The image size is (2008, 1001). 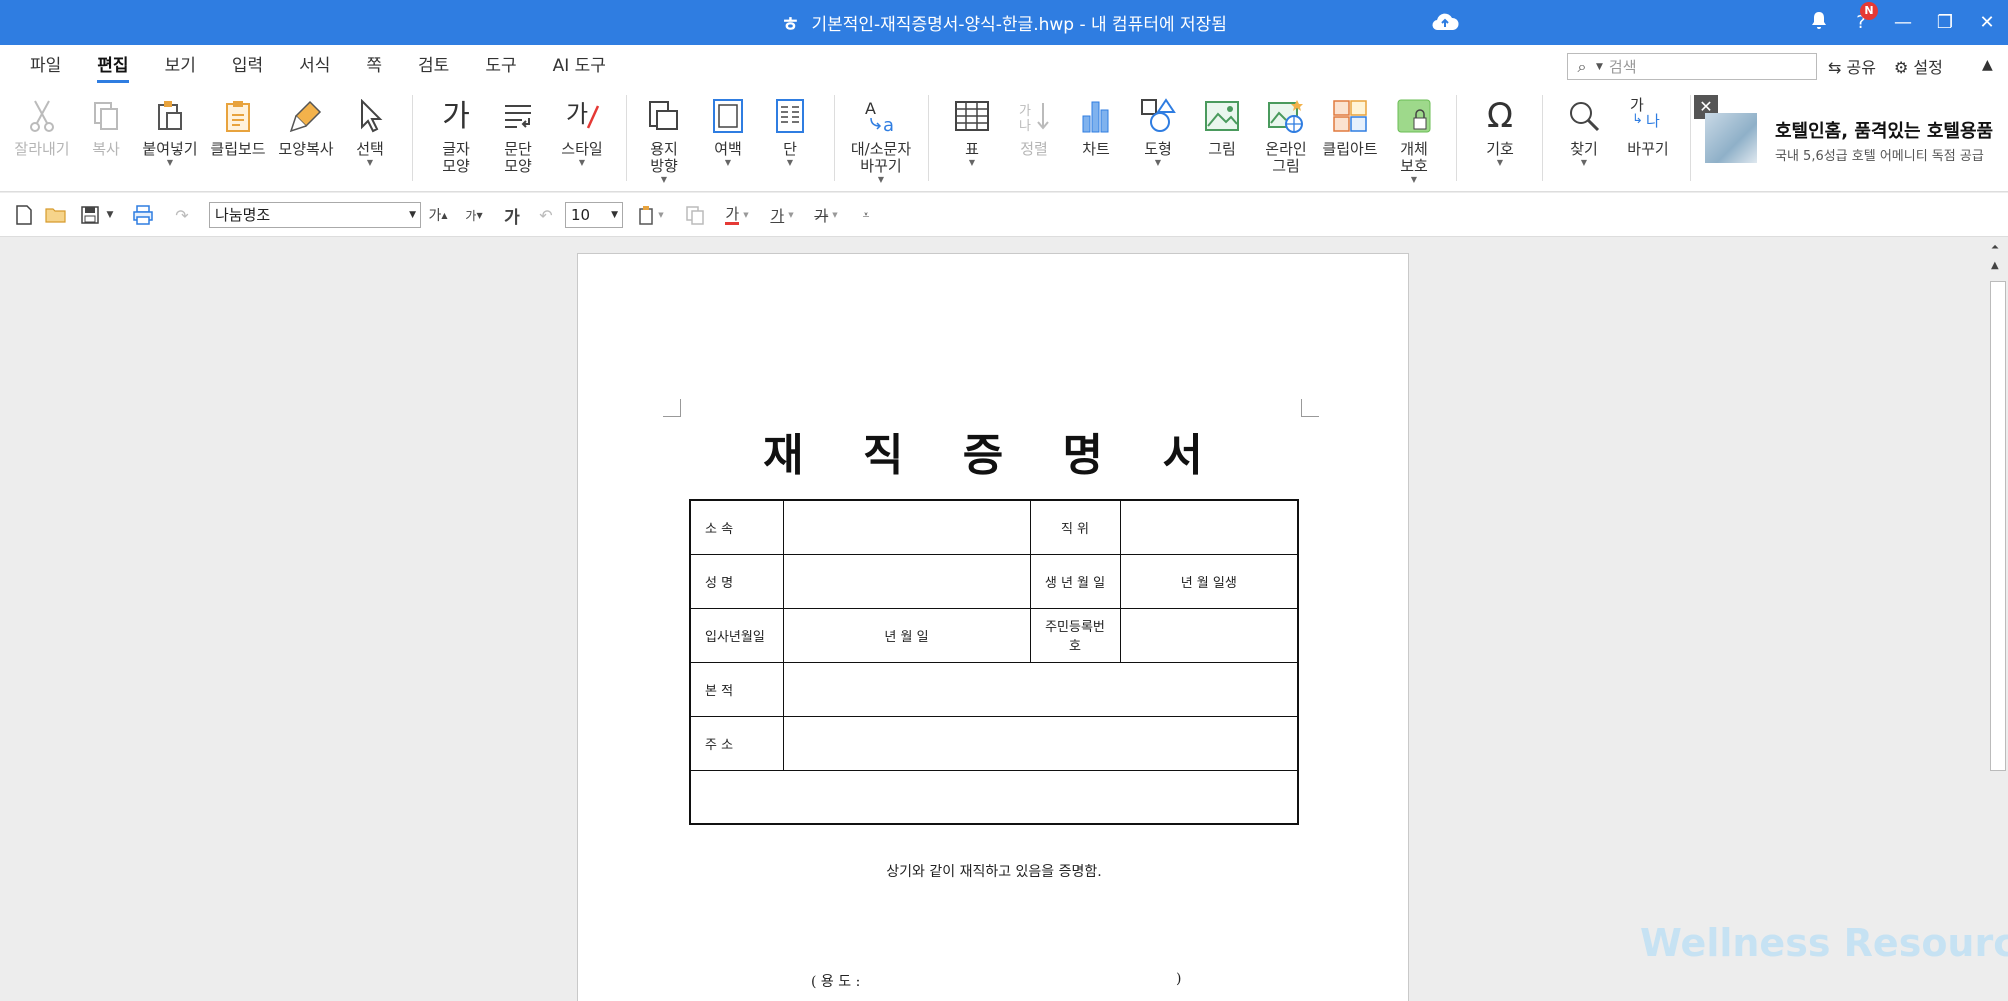 I want to click on paste-small-icon: ▼, so click(x=651, y=215).